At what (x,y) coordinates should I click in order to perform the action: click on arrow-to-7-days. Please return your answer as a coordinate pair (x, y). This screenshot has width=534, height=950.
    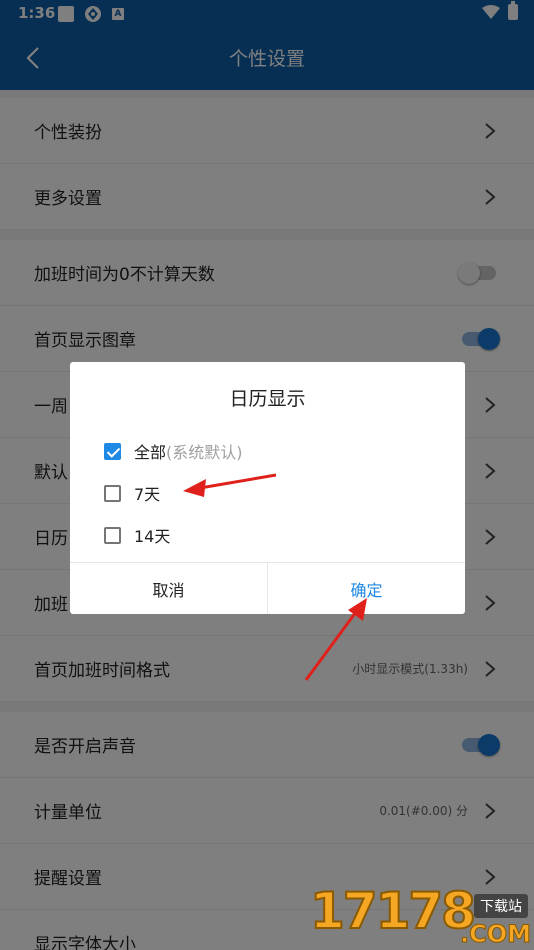
    Looking at the image, I should click on (230, 485).